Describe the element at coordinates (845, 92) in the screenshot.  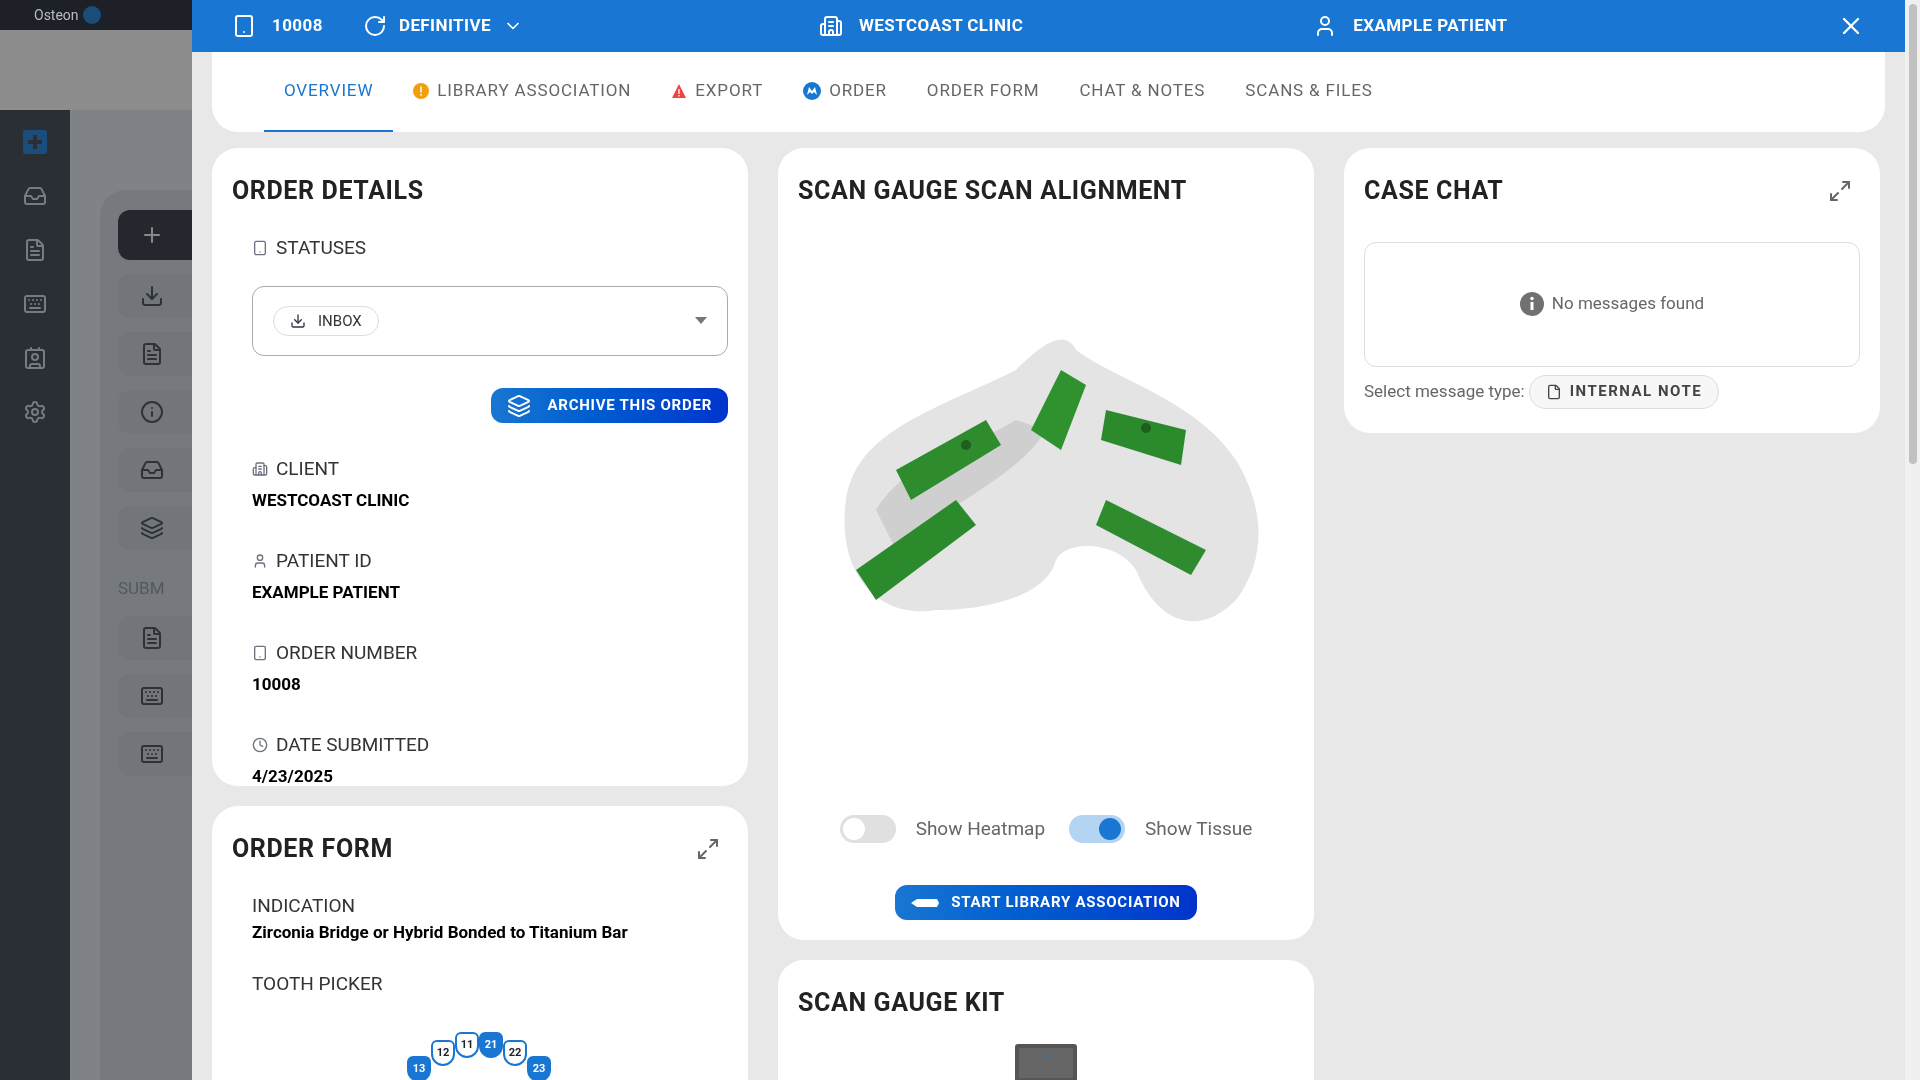
I see `tab: ORDER` at that location.